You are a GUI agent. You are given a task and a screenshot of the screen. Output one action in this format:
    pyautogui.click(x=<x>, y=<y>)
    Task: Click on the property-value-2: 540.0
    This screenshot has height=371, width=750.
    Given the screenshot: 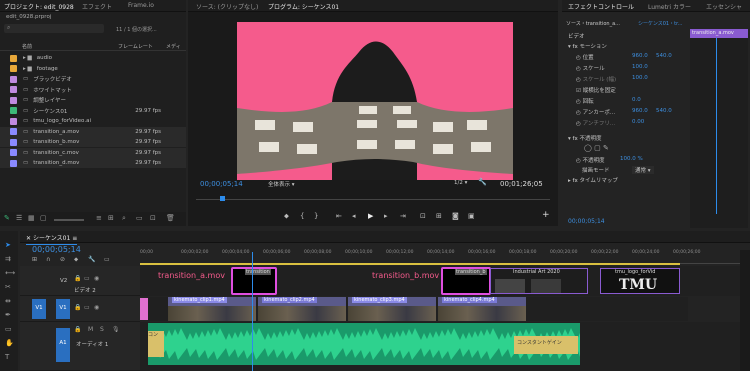 What is the action you would take?
    pyautogui.click(x=664, y=56)
    